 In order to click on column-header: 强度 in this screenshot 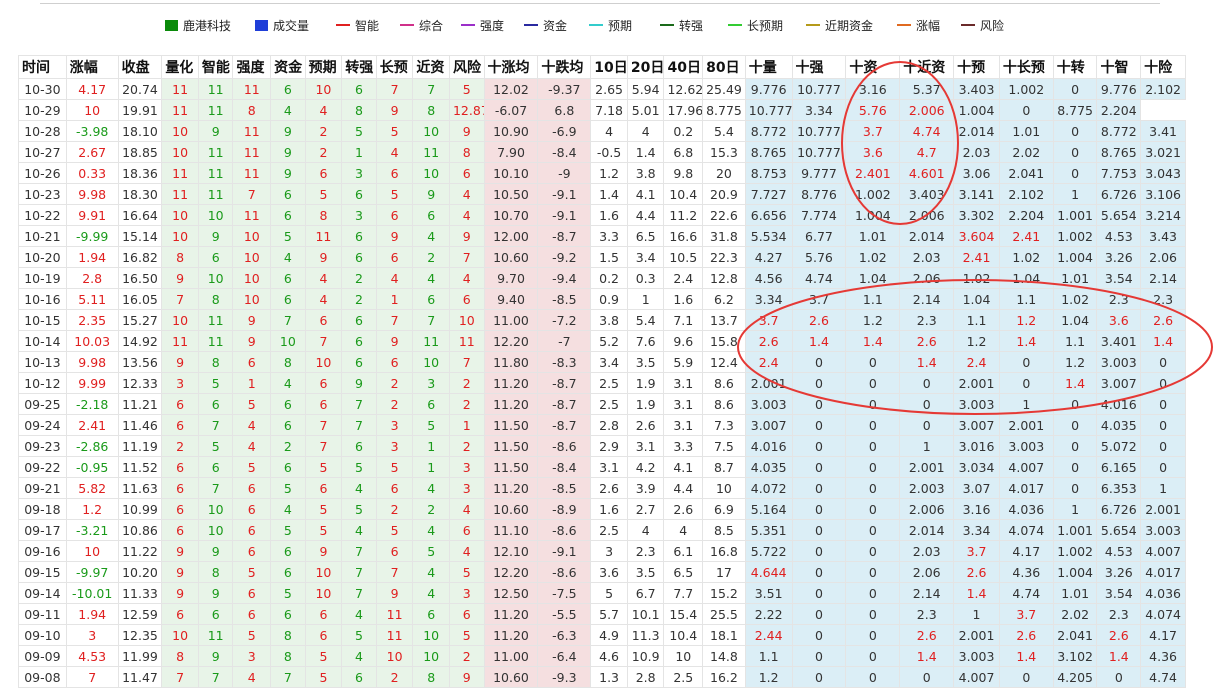, I will do `click(252, 67)`.